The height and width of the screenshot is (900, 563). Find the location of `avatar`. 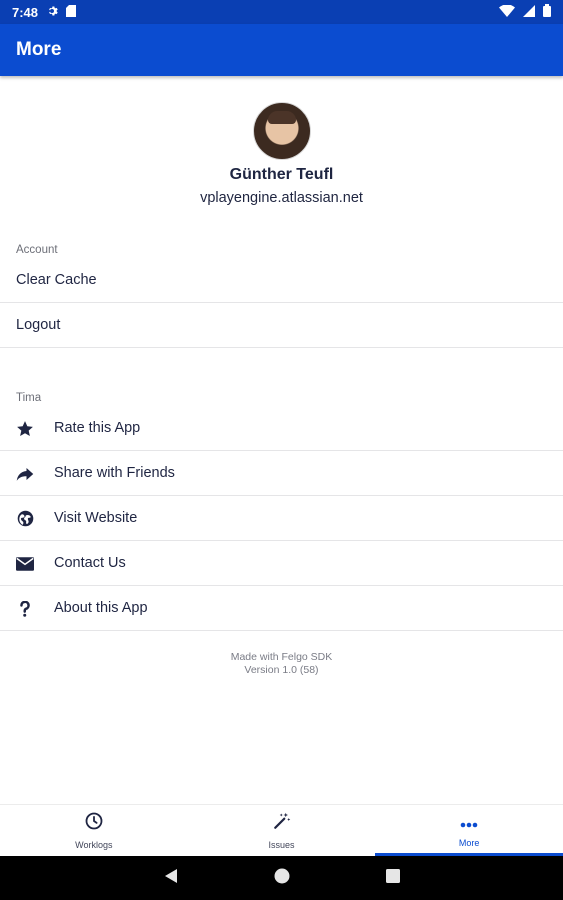

avatar is located at coordinates (281, 131).